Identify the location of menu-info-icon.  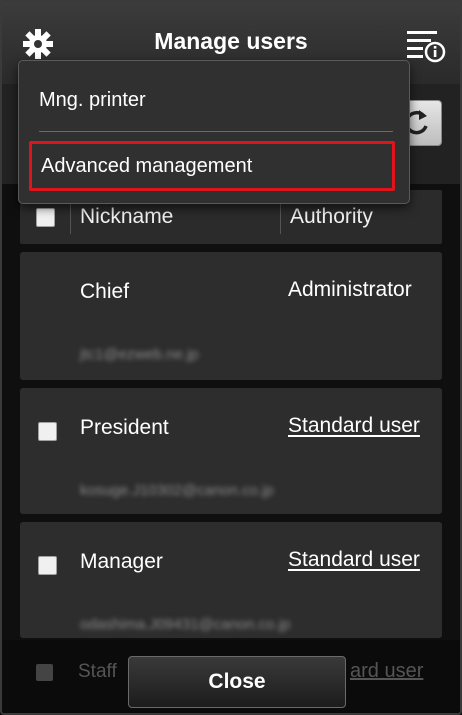
(426, 47).